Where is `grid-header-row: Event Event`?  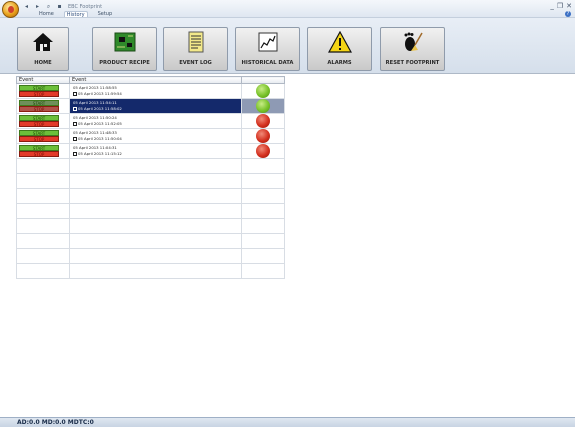 grid-header-row: Event Event is located at coordinates (150, 80).